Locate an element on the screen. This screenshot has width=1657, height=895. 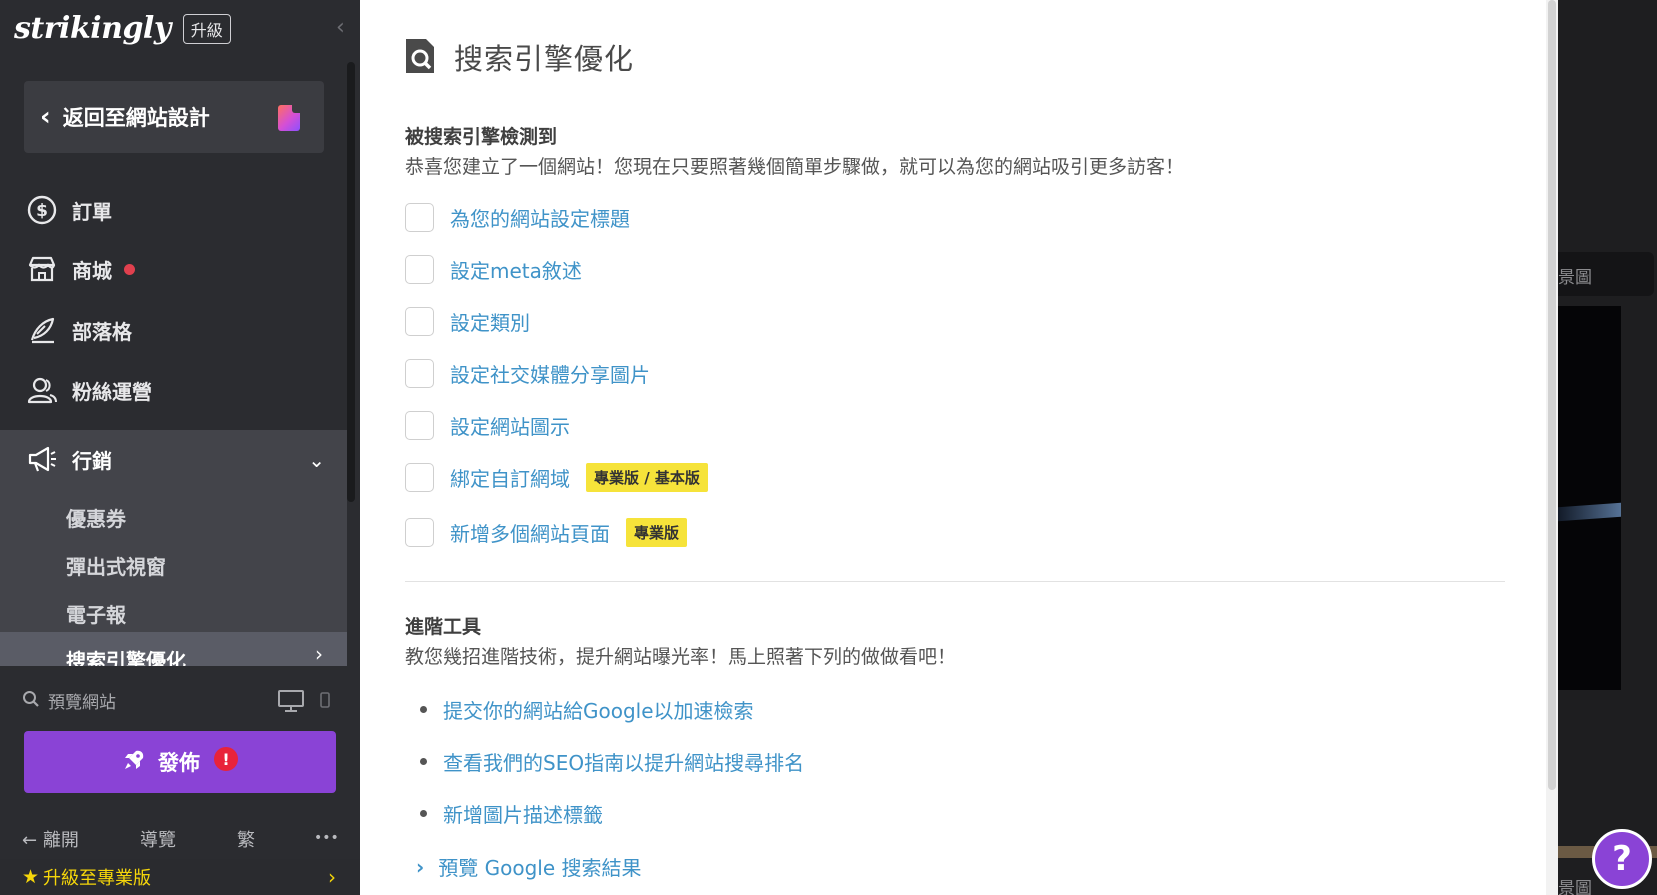
upgrade-badge: 升級 is located at coordinates (206, 29).